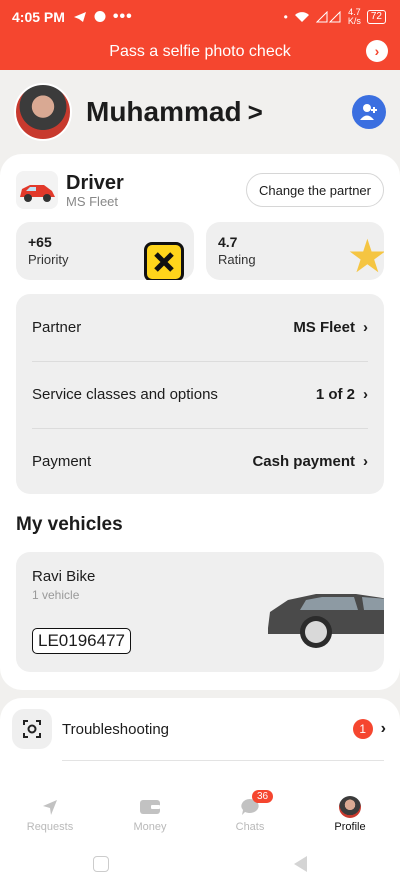 The height and width of the screenshot is (888, 400). What do you see at coordinates (301, 17) in the screenshot?
I see `wifi-icon` at bounding box center [301, 17].